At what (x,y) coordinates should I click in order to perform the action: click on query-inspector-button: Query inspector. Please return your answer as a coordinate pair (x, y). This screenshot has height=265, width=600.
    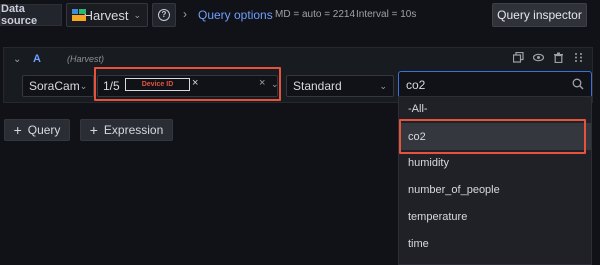
    Looking at the image, I should click on (539, 15).